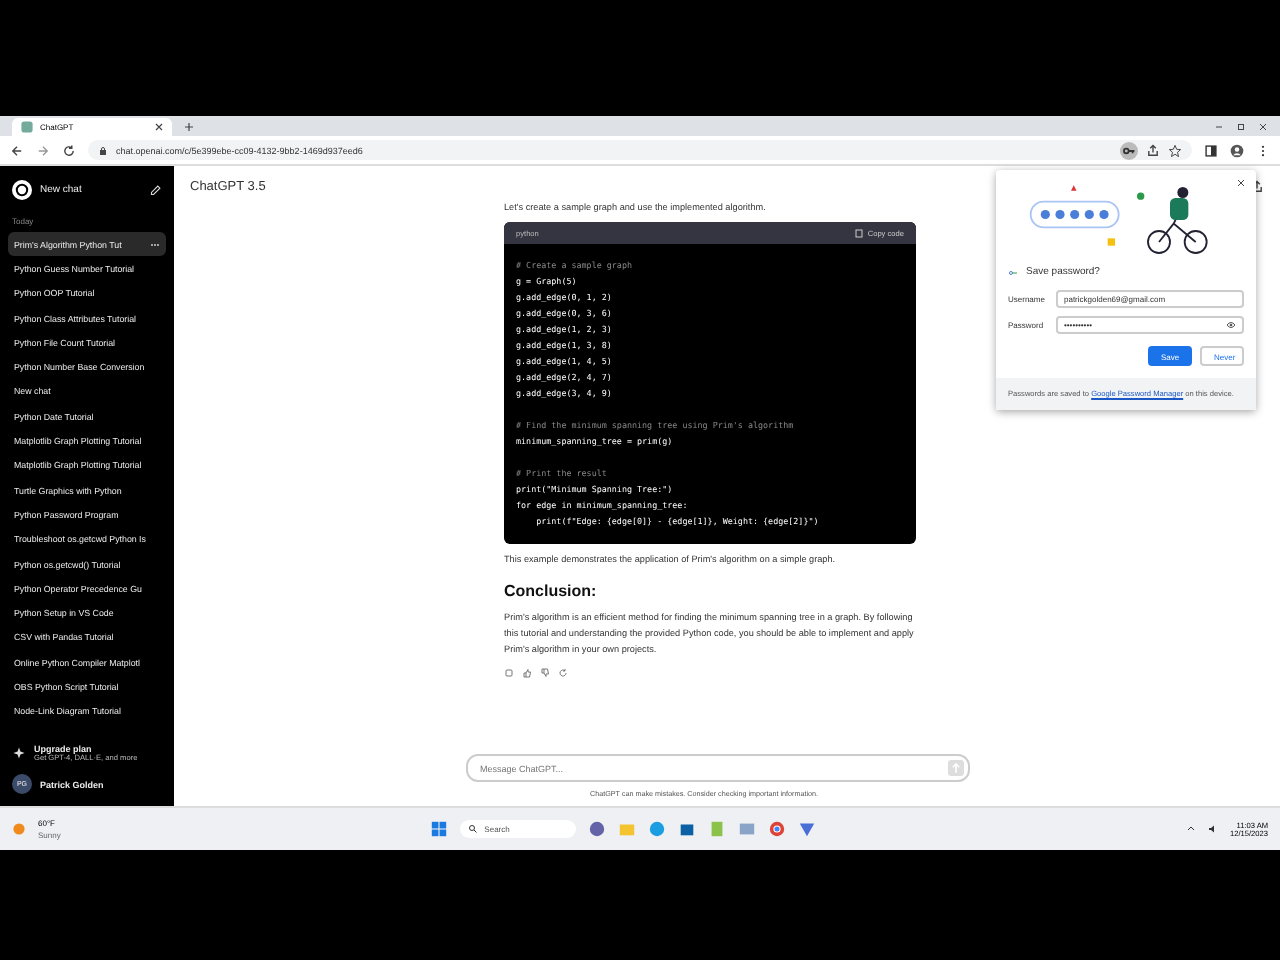 The width and height of the screenshot is (1280, 960). I want to click on close-window-icon, so click(1263, 126).